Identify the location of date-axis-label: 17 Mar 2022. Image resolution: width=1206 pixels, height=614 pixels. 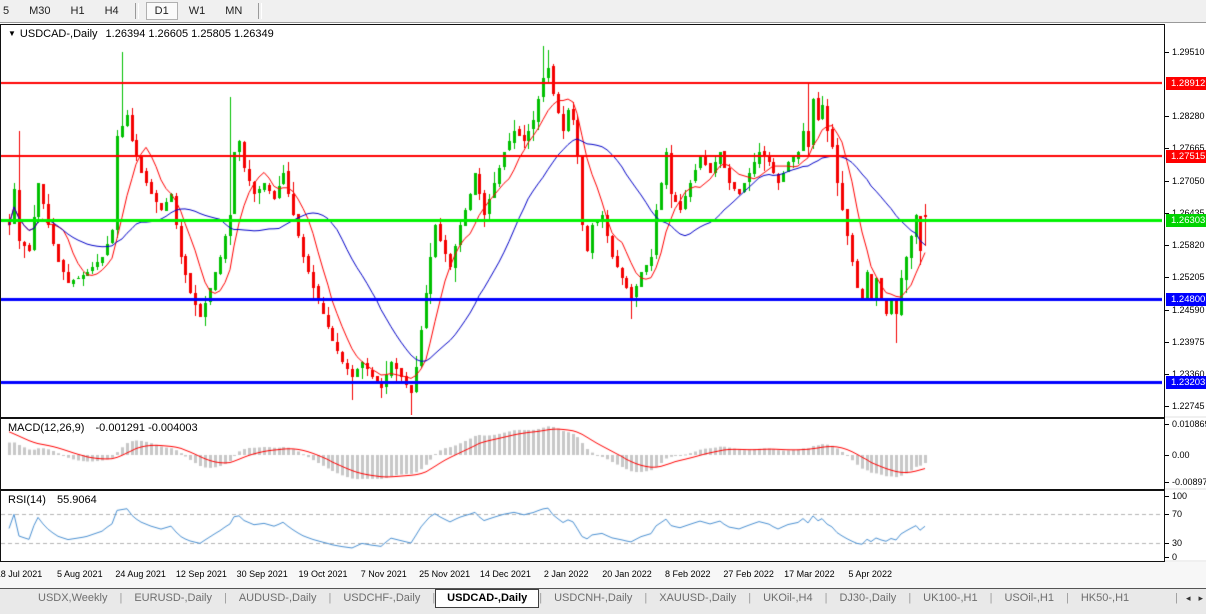
(809, 574).